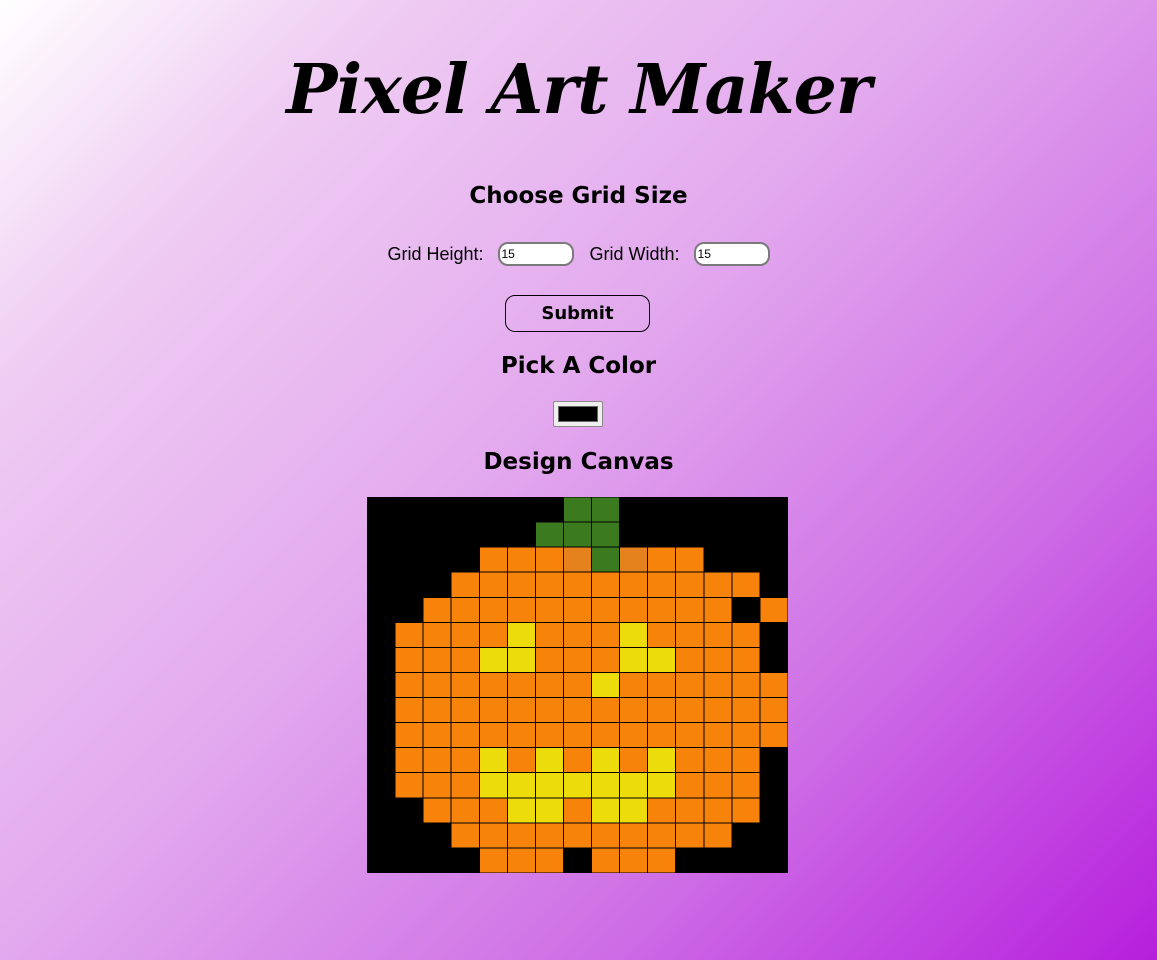  Describe the element at coordinates (577, 685) in the screenshot. I see `design-canvas` at that location.